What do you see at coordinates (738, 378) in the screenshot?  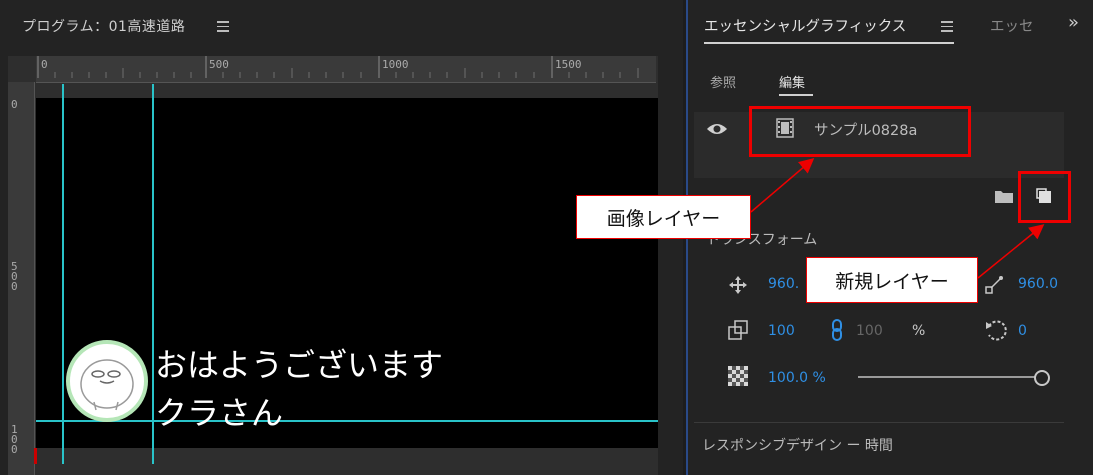 I see `opacity-checker-icon` at bounding box center [738, 378].